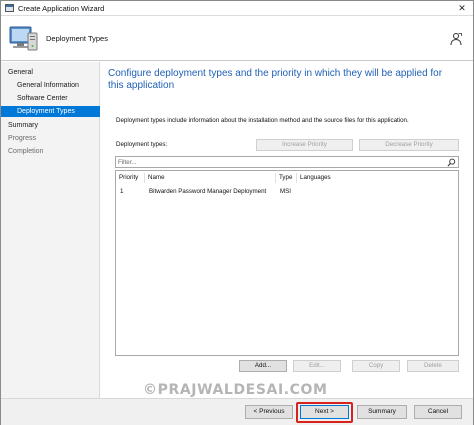 The height and width of the screenshot is (425, 474). Describe the element at coordinates (237, 8) in the screenshot. I see `title-bar: Create Application Wizard ✕` at that location.